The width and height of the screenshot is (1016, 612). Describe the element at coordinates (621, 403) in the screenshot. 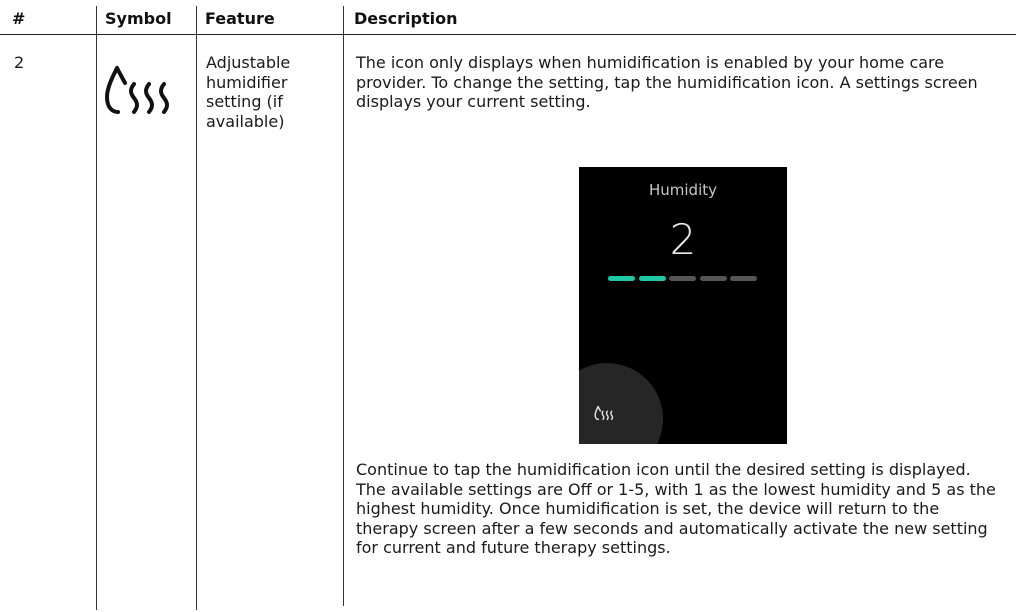

I see `humidifier-button` at that location.